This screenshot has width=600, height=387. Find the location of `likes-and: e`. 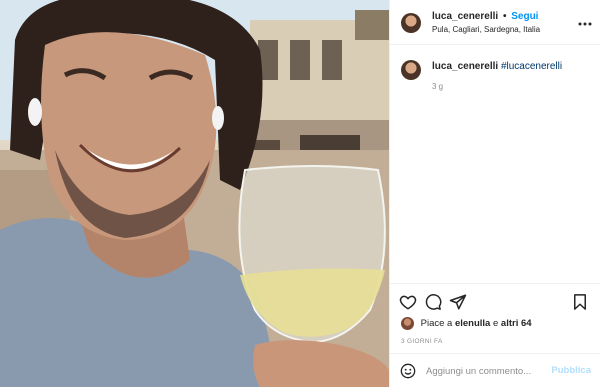

likes-and: e is located at coordinates (495, 324).